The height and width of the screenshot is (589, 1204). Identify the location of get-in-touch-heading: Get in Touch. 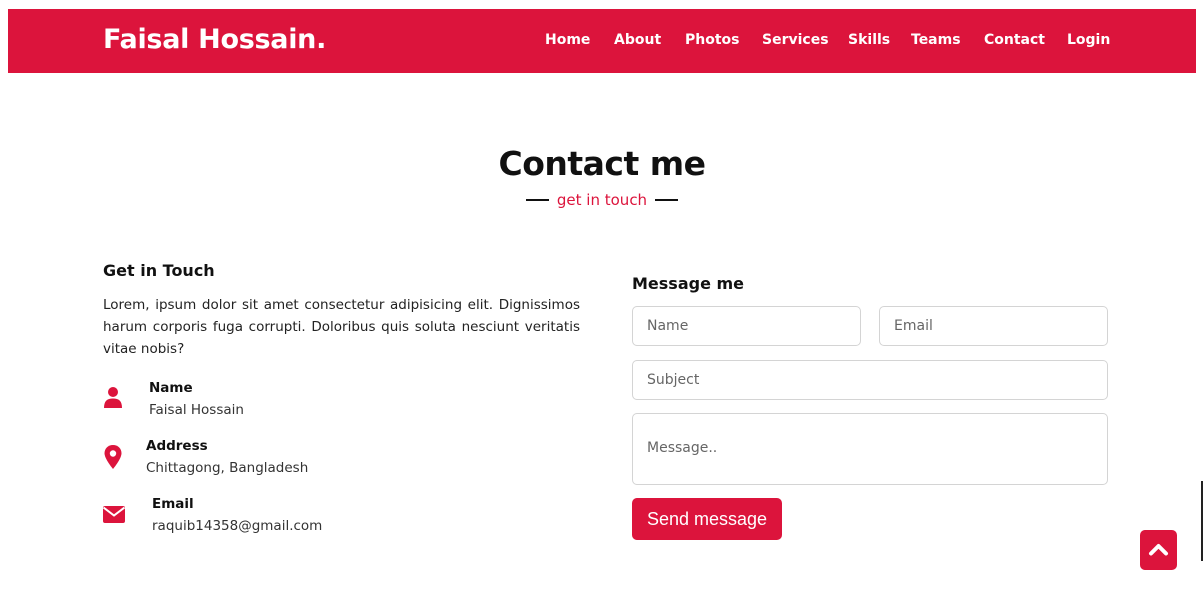
(159, 270).